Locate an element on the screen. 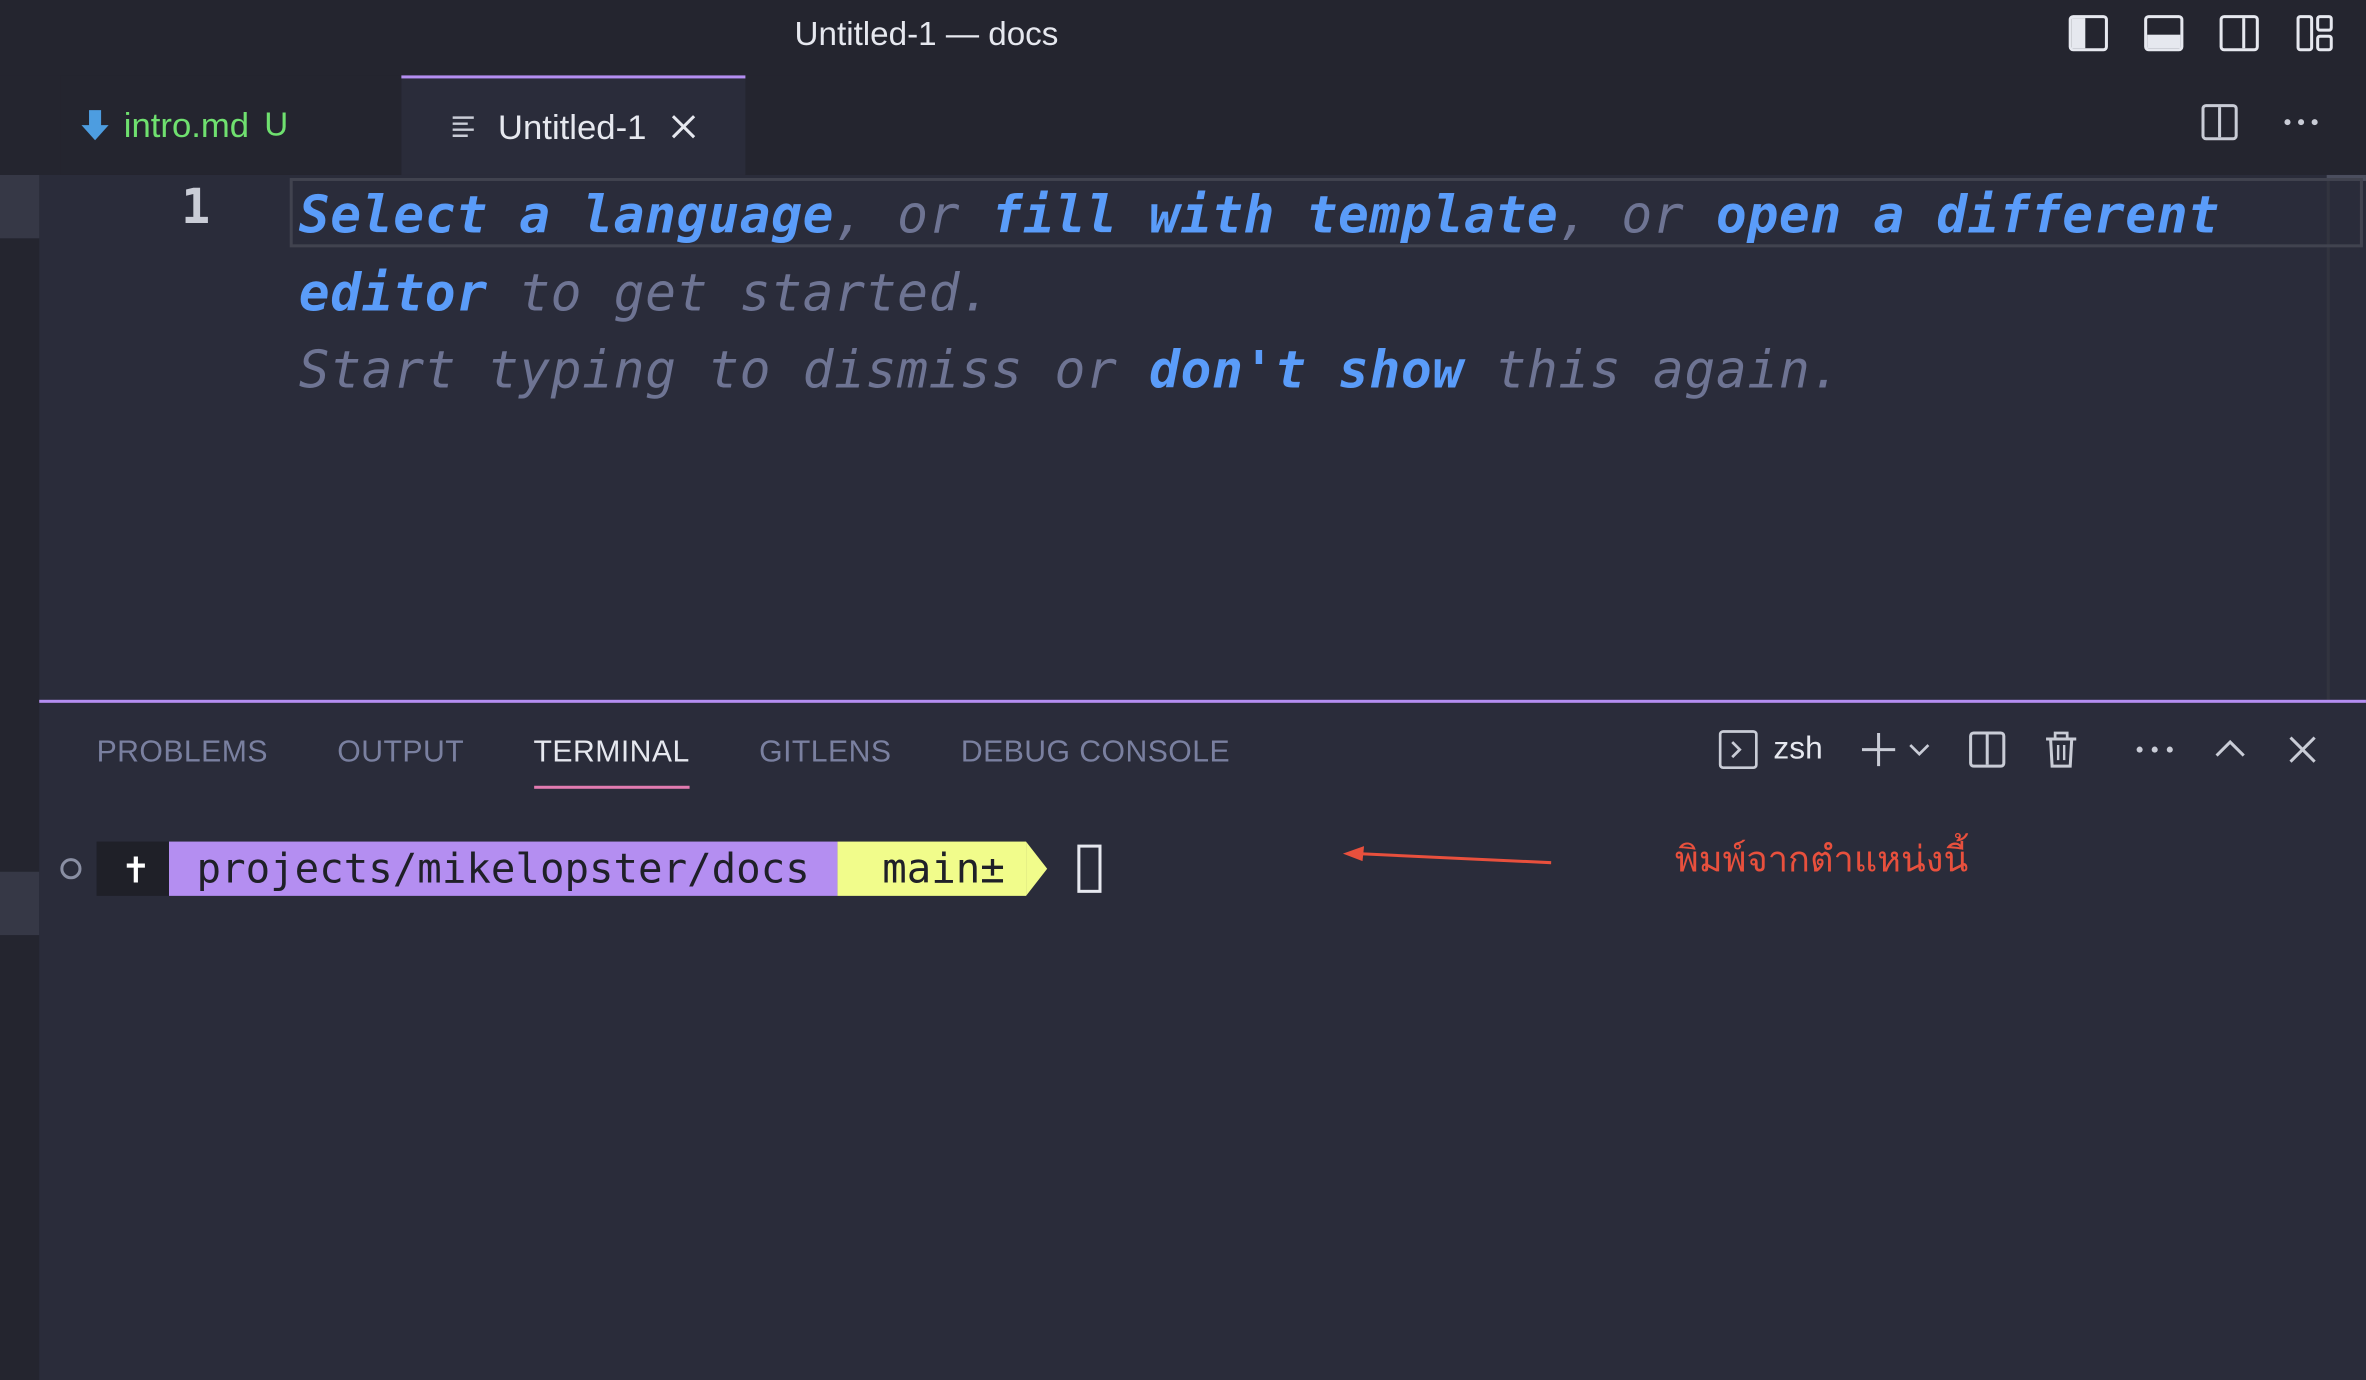  title-bar: Untitled-1 — docs is located at coordinates (1183, 38).